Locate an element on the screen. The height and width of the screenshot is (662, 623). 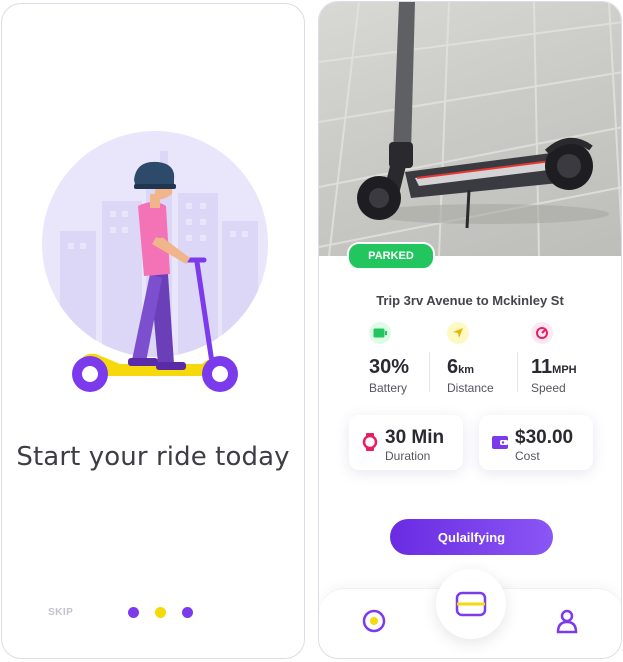
page-indicator is located at coordinates (160, 612).